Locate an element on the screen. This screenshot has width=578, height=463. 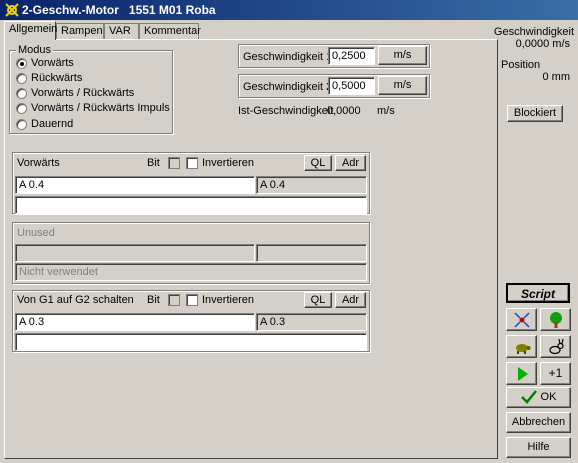
g1g2-bit-label: Bit is located at coordinates (153, 300).